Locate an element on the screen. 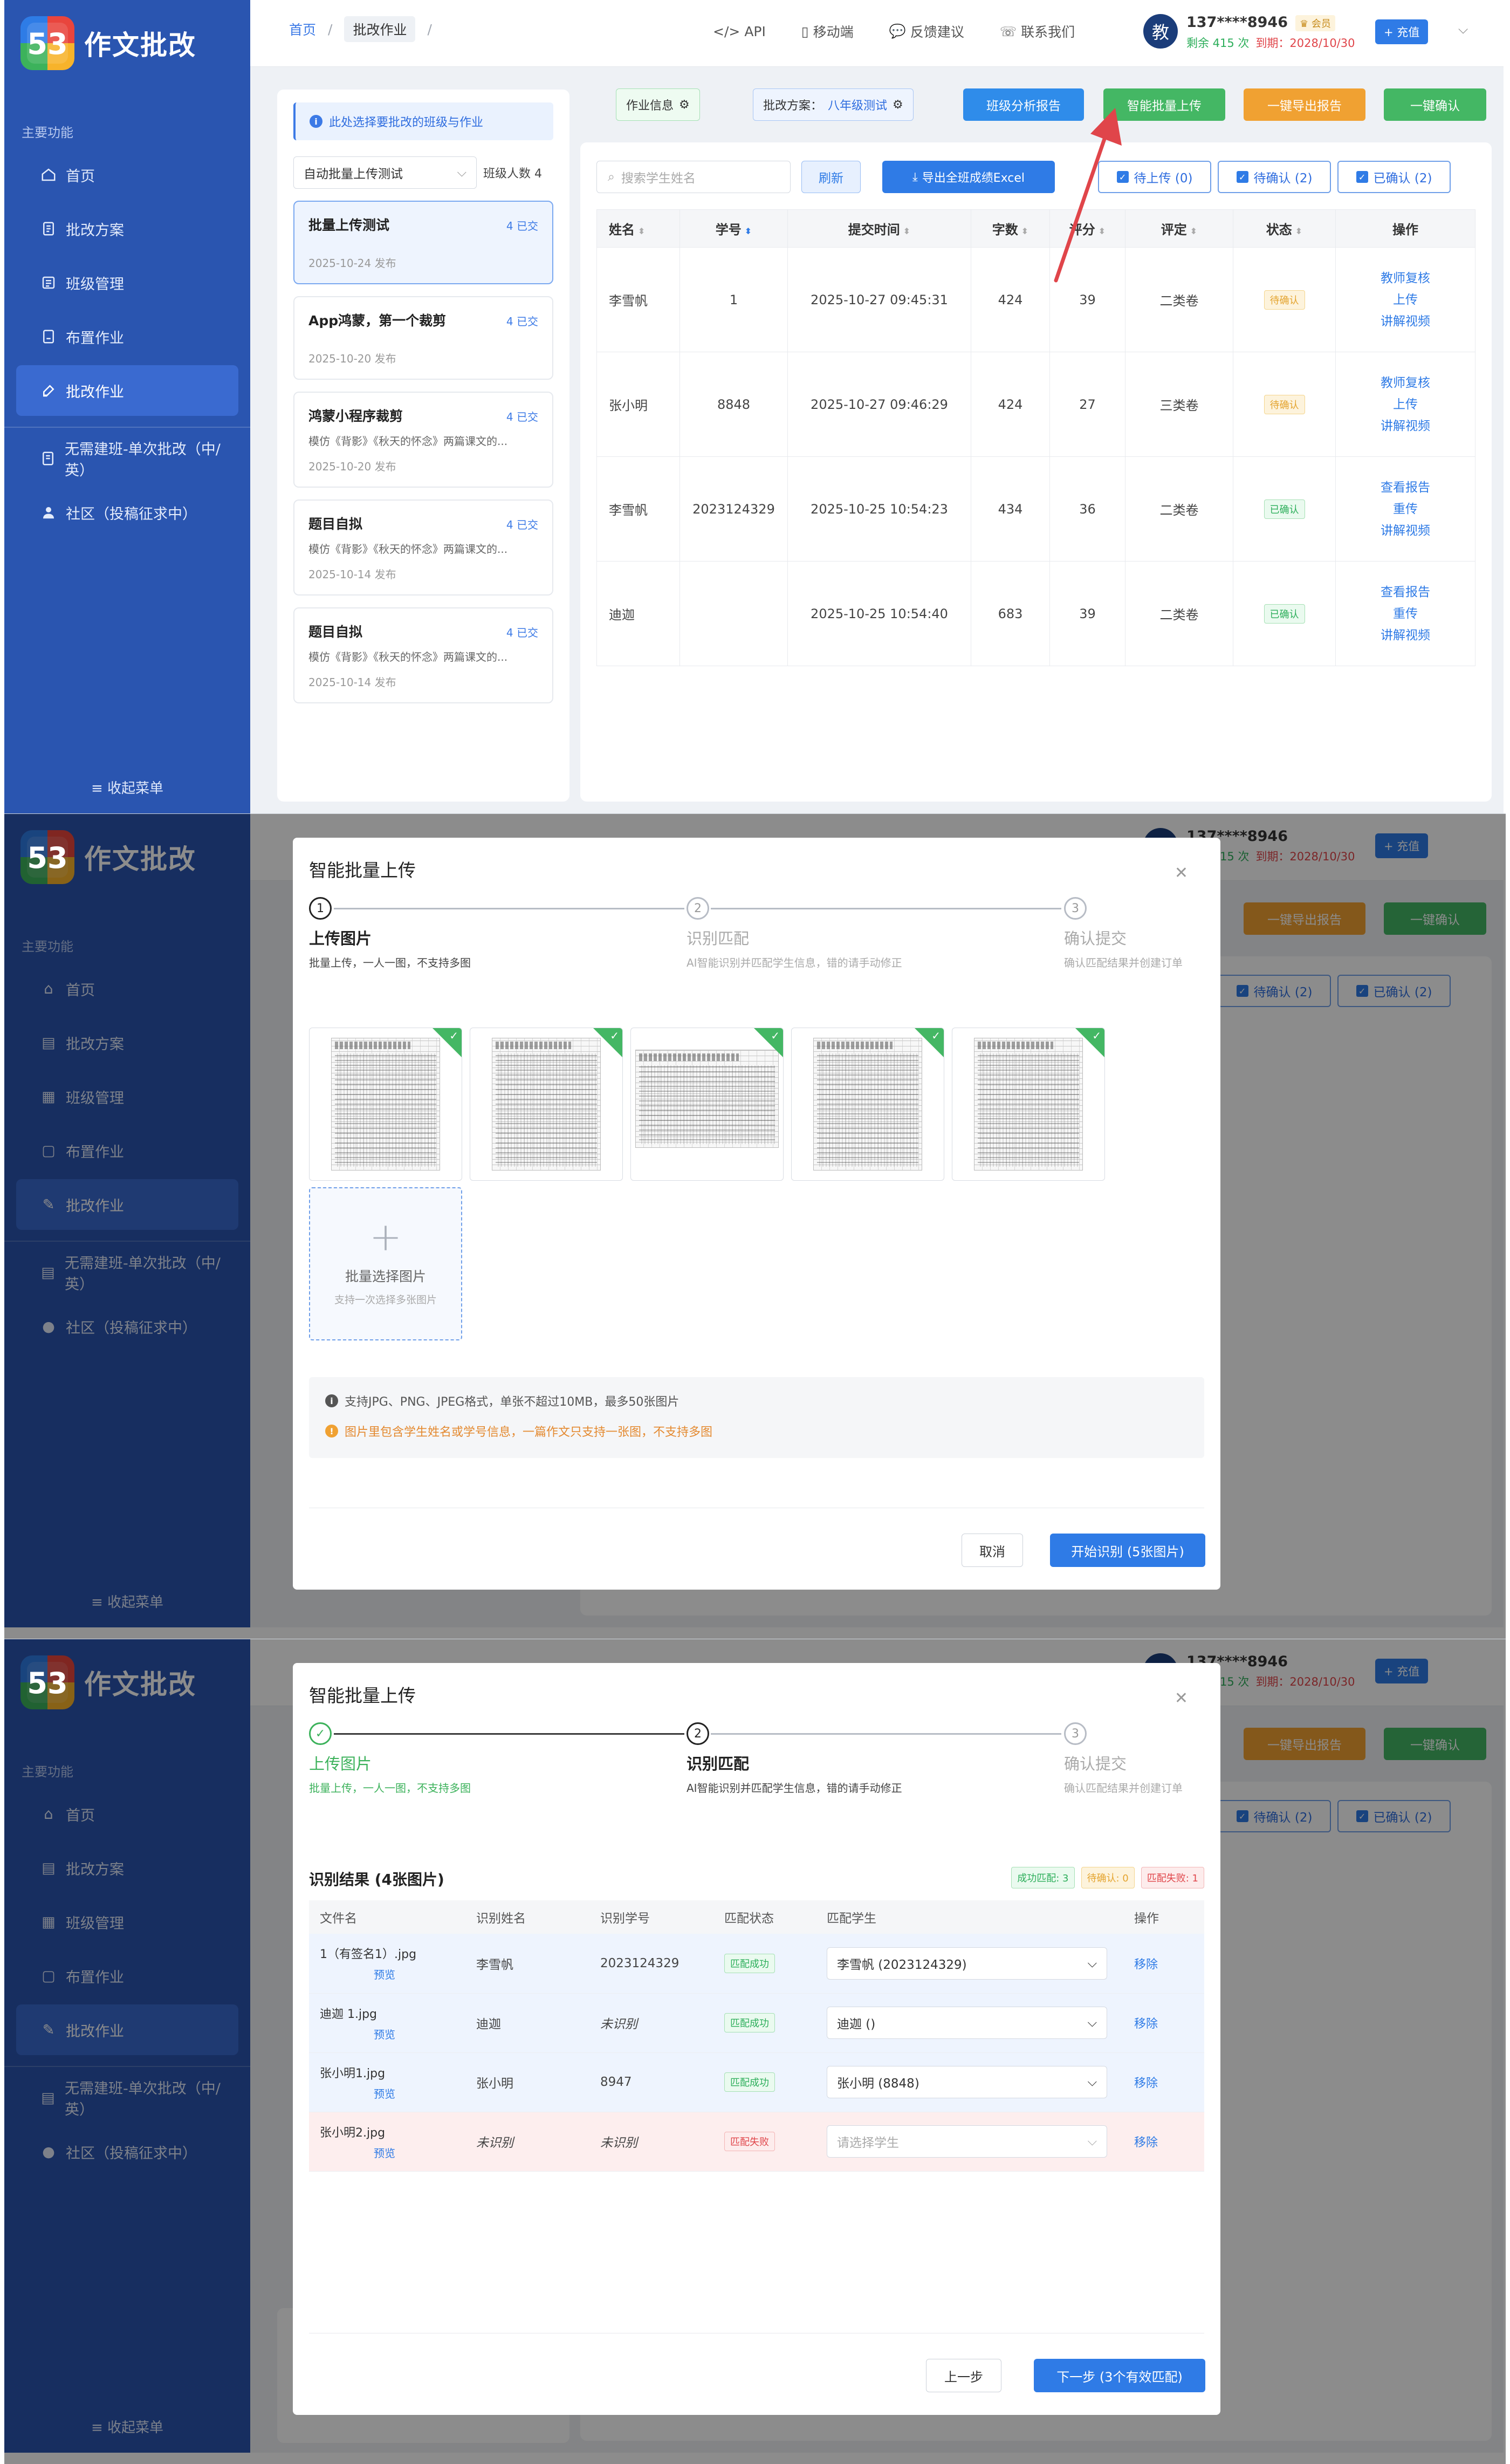 The width and height of the screenshot is (1510, 2464). grade: 三类卷 is located at coordinates (1179, 405).